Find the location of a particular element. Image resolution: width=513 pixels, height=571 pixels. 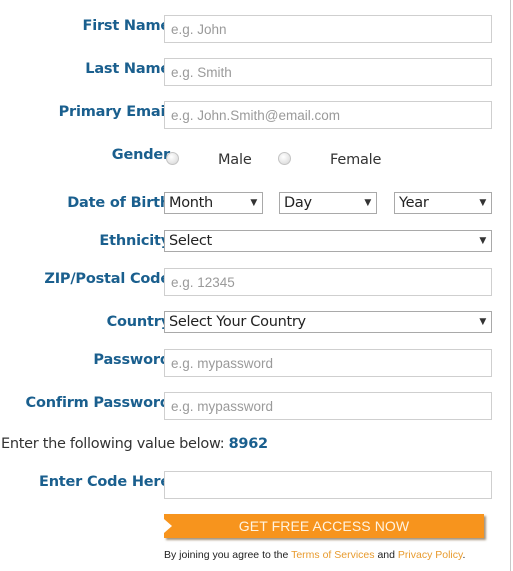

gender-male-label: Male is located at coordinates (235, 160).